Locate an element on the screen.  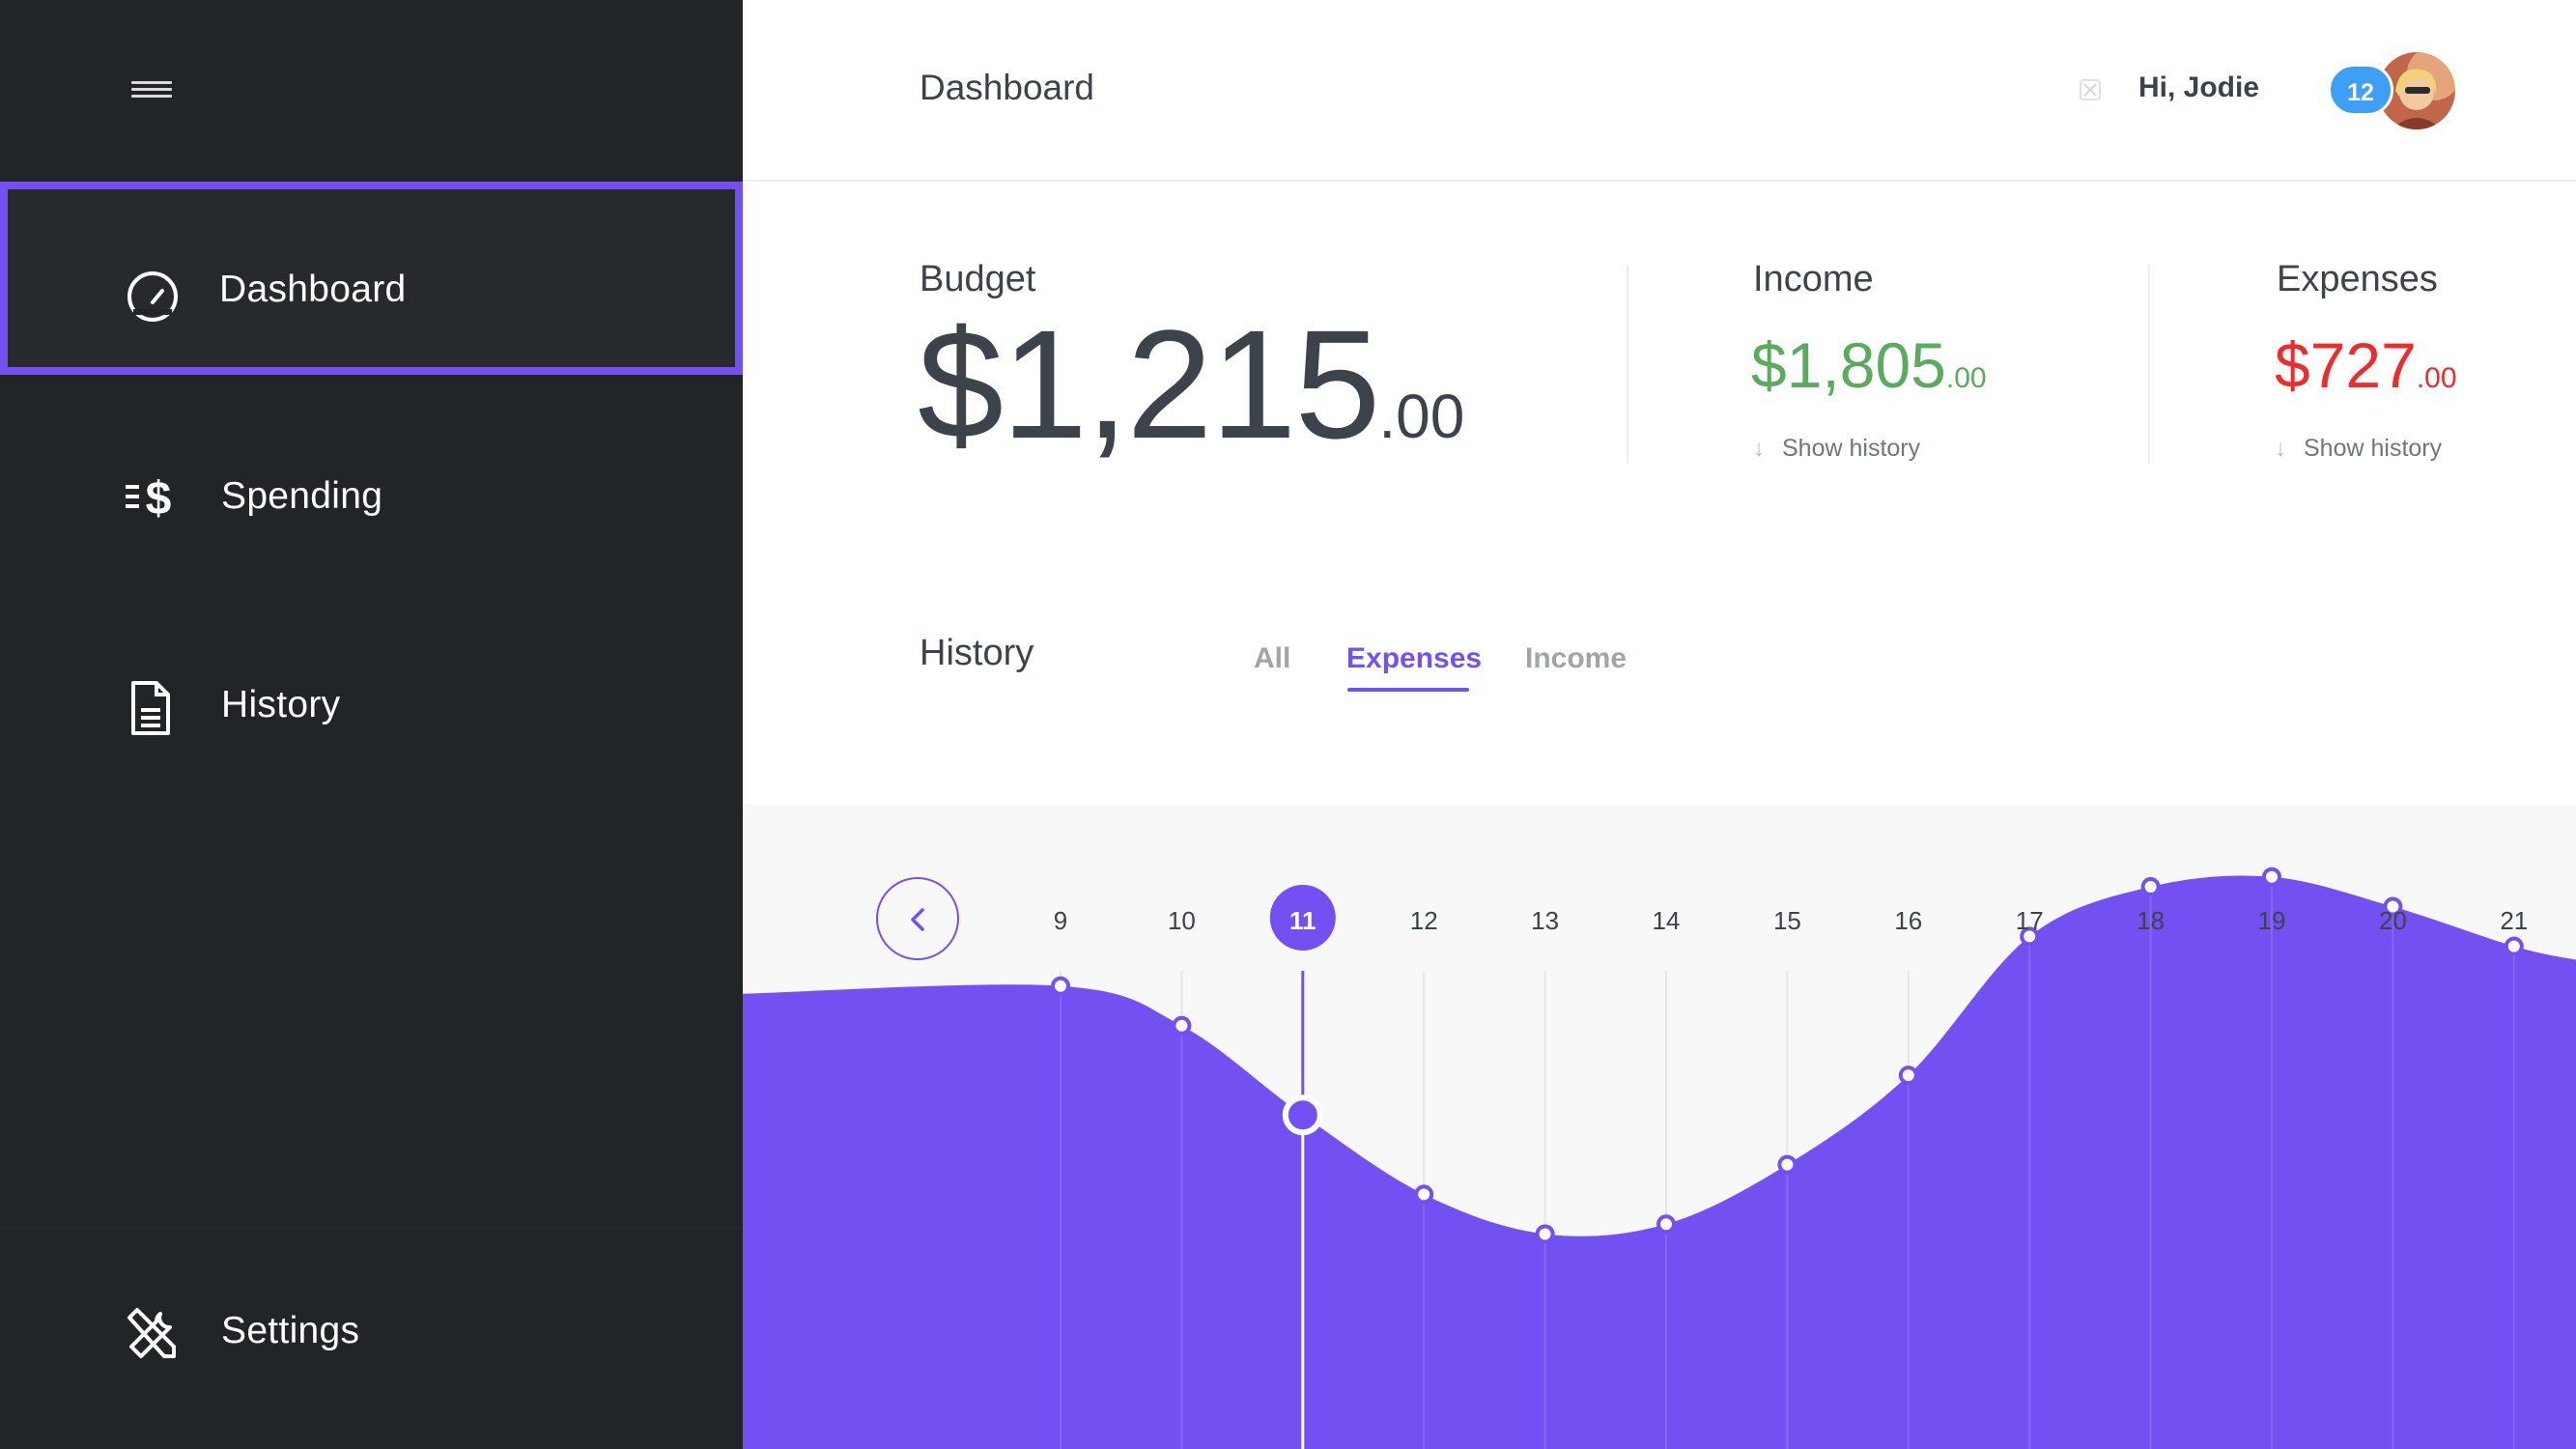
hamburger-menu-icon is located at coordinates (151, 89).